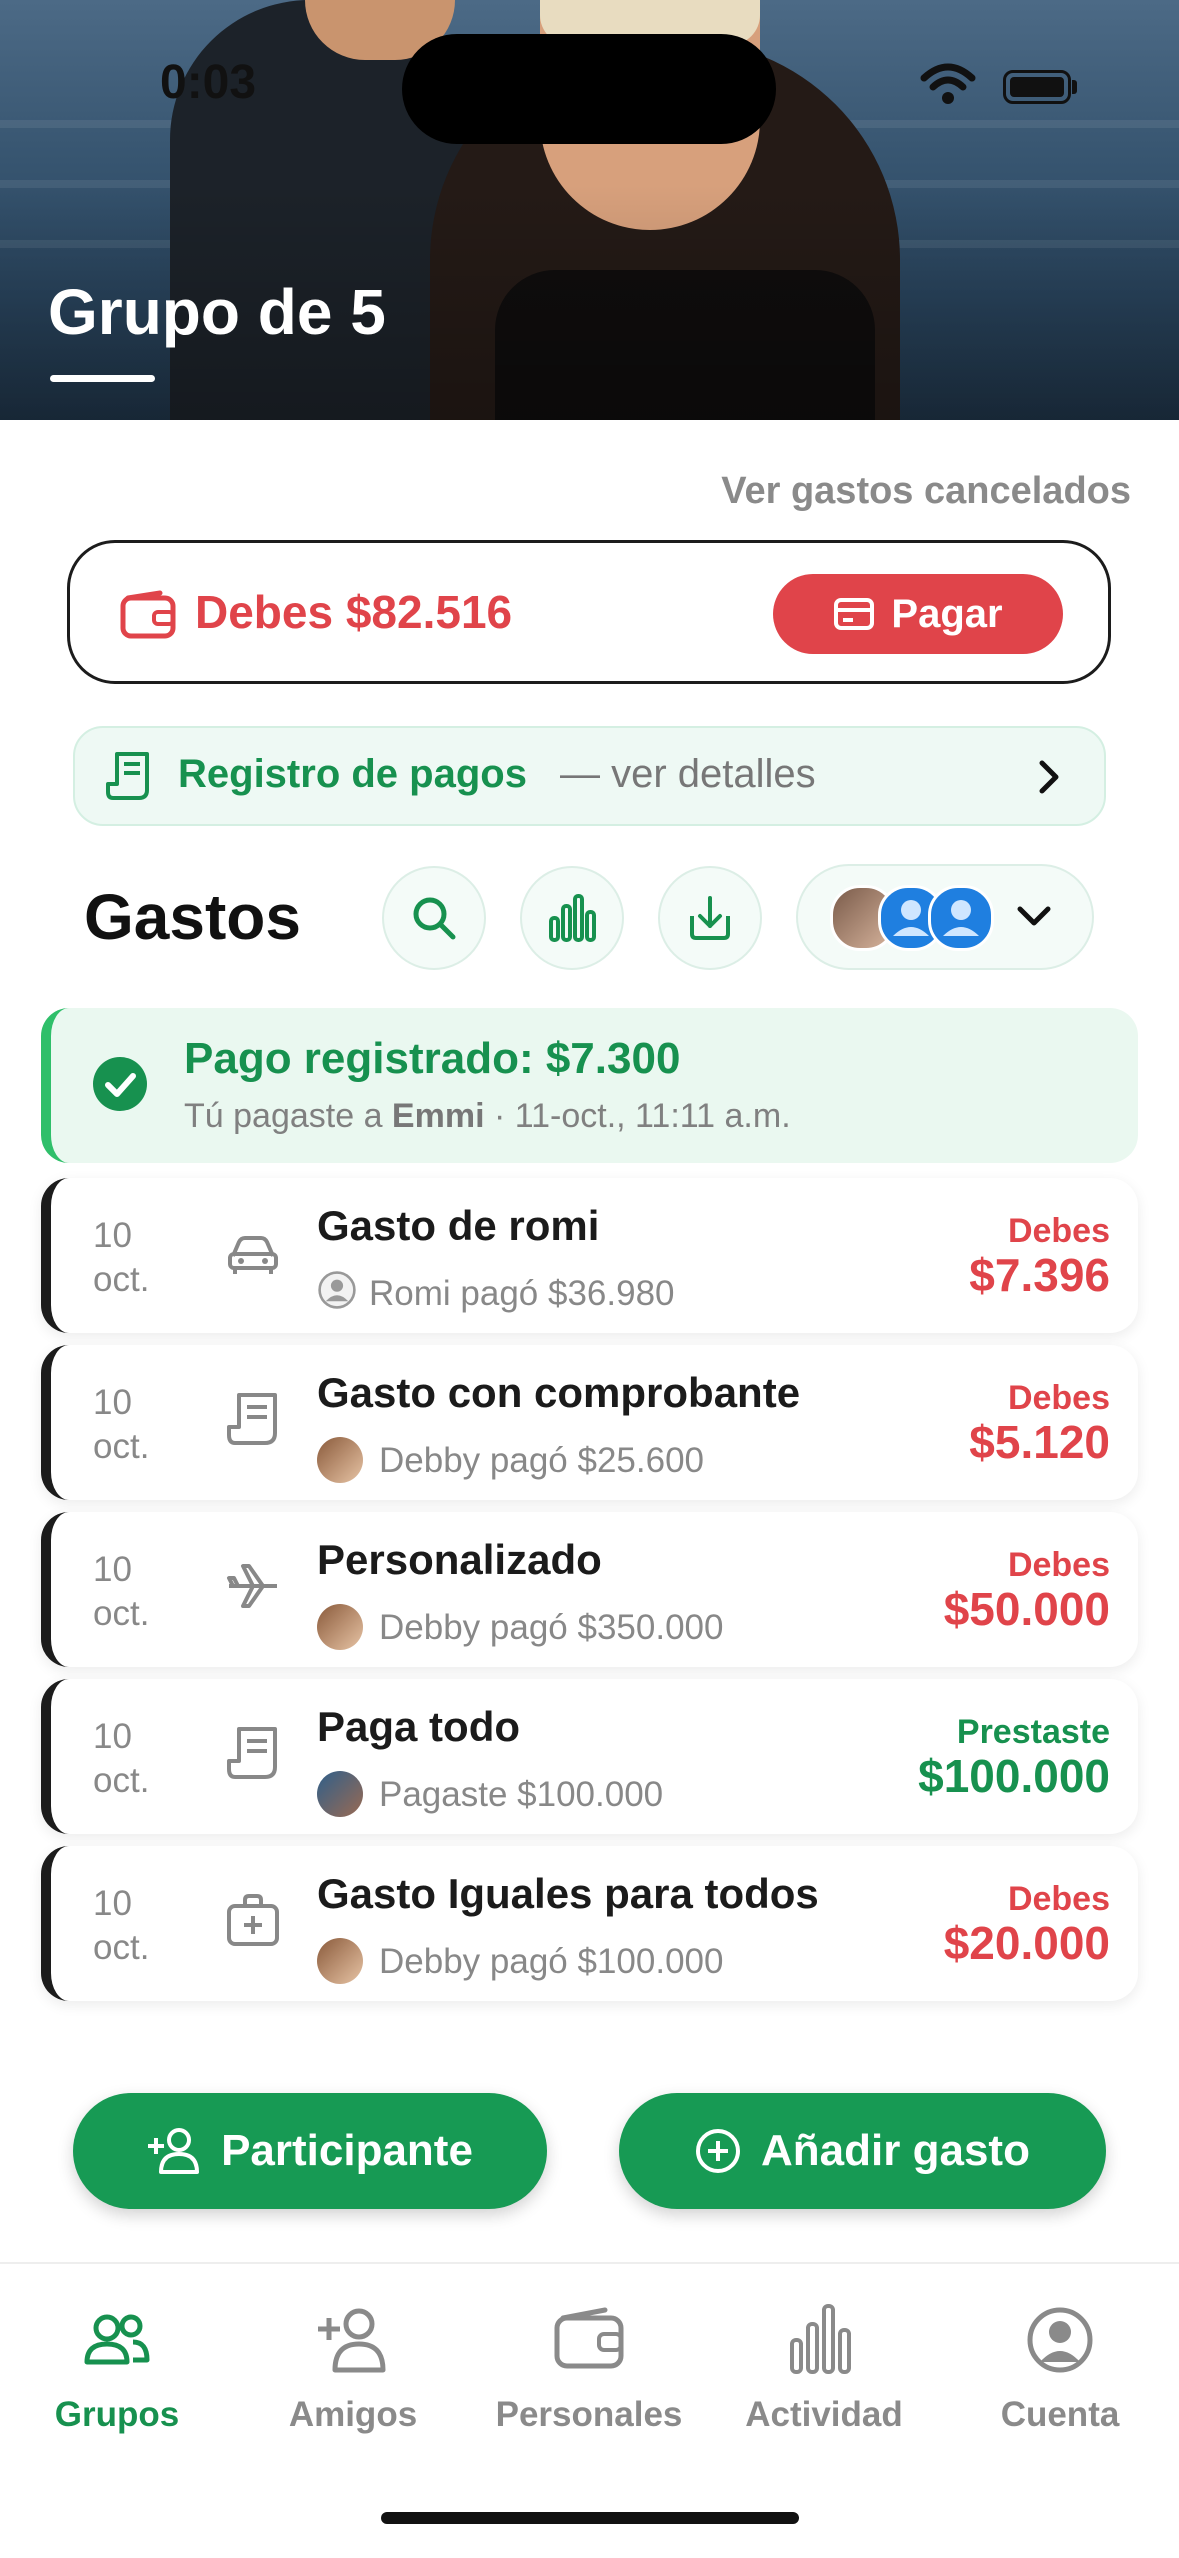 Image resolution: width=1179 pixels, height=2558 pixels. What do you see at coordinates (353, 2414) in the screenshot?
I see `tab-label: Amigos` at bounding box center [353, 2414].